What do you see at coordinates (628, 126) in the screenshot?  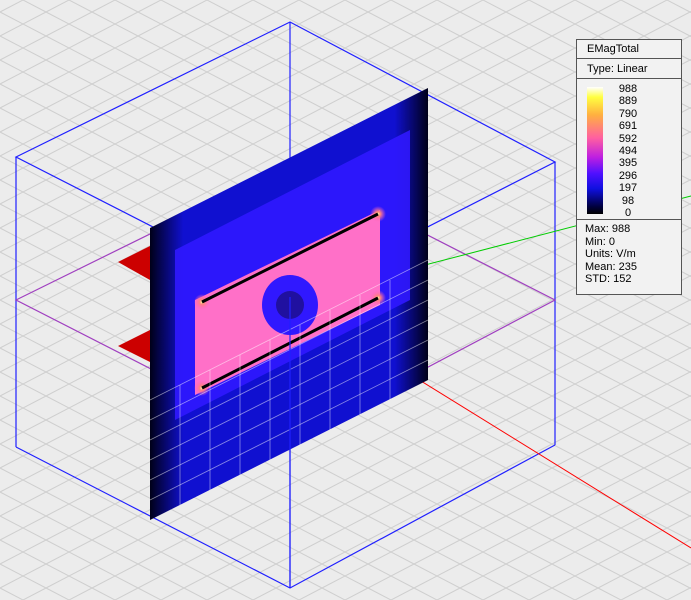 I see `tick-label: 691` at bounding box center [628, 126].